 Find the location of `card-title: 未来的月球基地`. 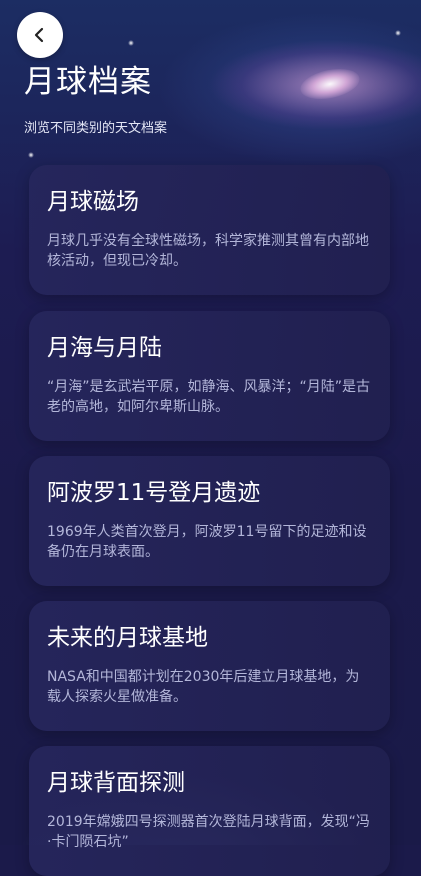

card-title: 未来的月球基地 is located at coordinates (127, 638).